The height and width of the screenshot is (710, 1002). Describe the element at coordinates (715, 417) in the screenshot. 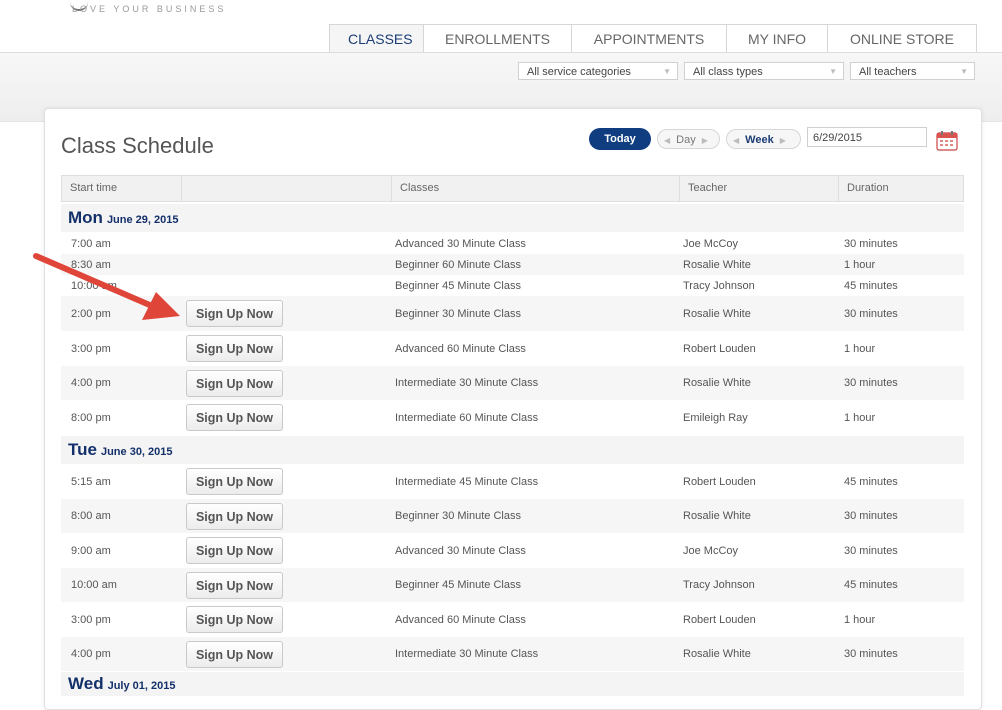

I see `row-teacher: Emileigh Ray` at that location.